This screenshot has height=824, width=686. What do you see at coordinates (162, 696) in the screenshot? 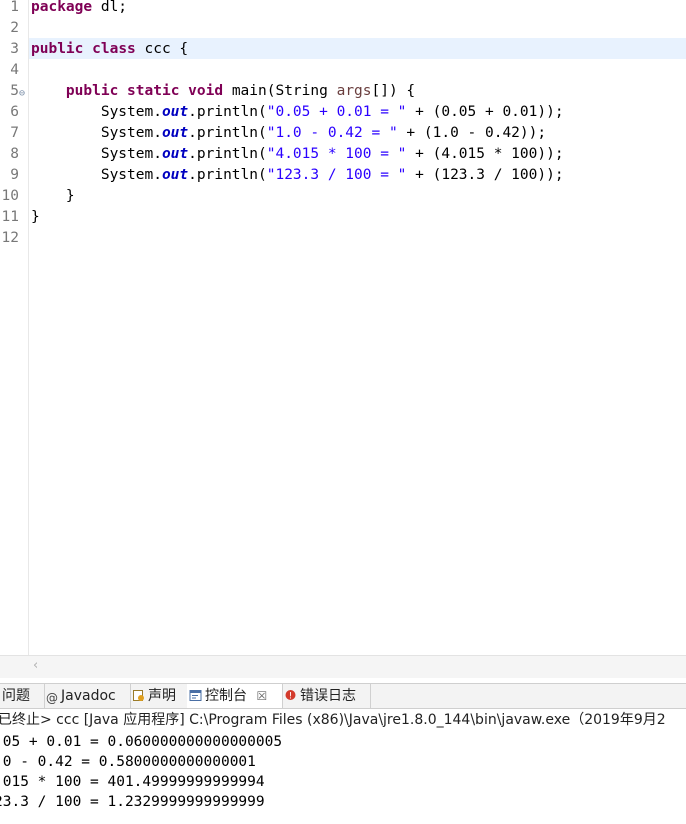
I see `tab-declaration-label: 声明` at bounding box center [162, 696].